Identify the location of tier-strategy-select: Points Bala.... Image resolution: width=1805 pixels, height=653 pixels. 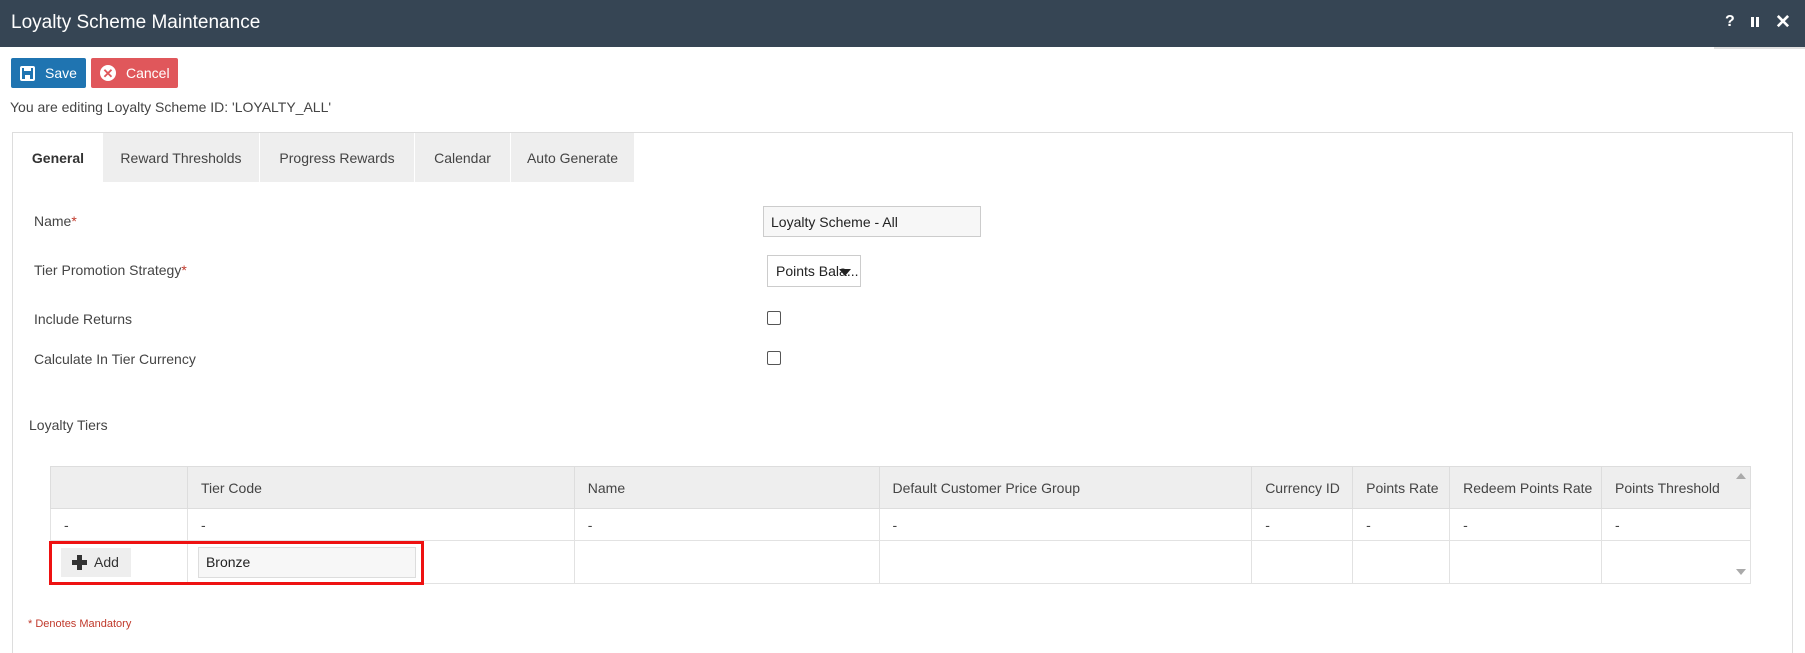
(814, 271).